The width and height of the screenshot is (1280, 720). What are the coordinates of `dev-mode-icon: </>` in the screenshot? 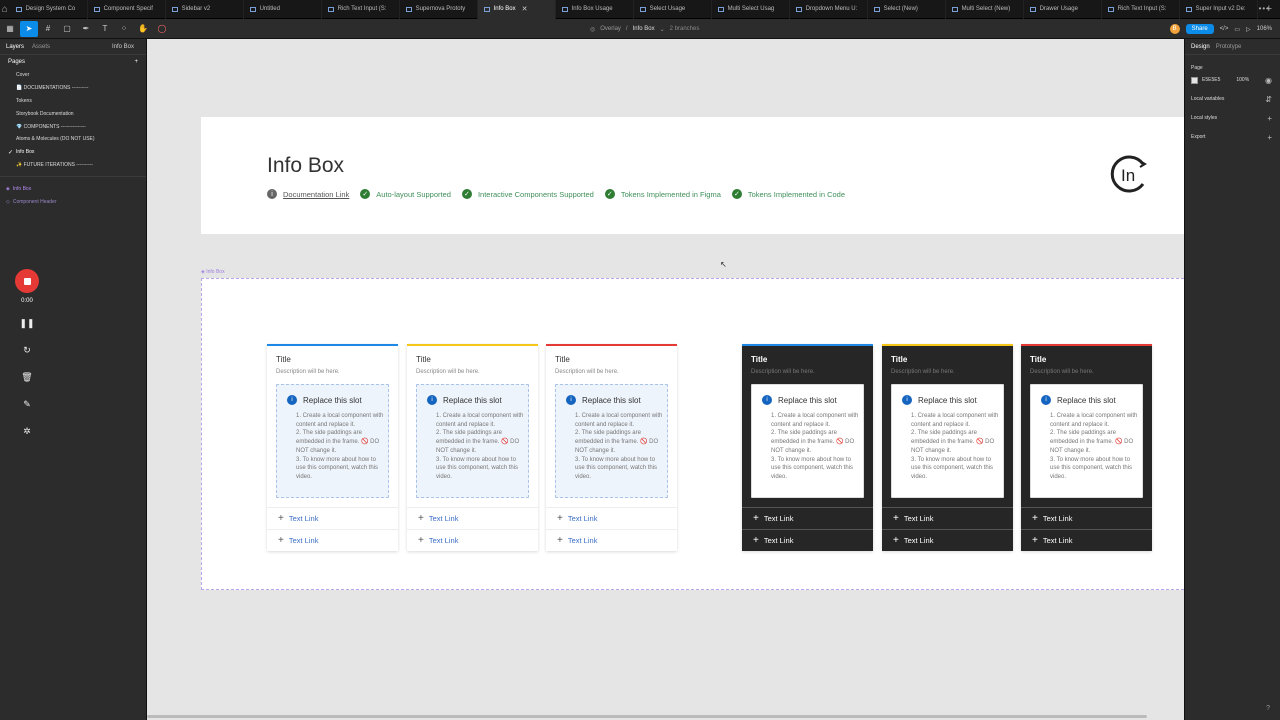 It's located at (1224, 29).